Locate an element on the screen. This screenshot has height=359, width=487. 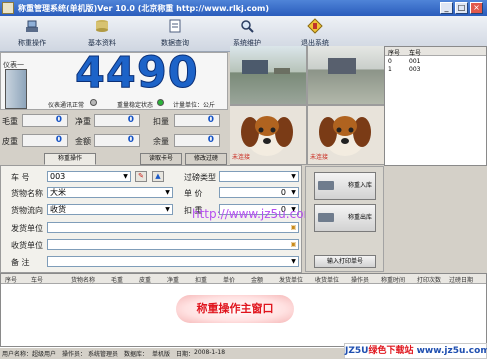
grid-col-date: 过磅日期 is located at coordinates (461, 279).